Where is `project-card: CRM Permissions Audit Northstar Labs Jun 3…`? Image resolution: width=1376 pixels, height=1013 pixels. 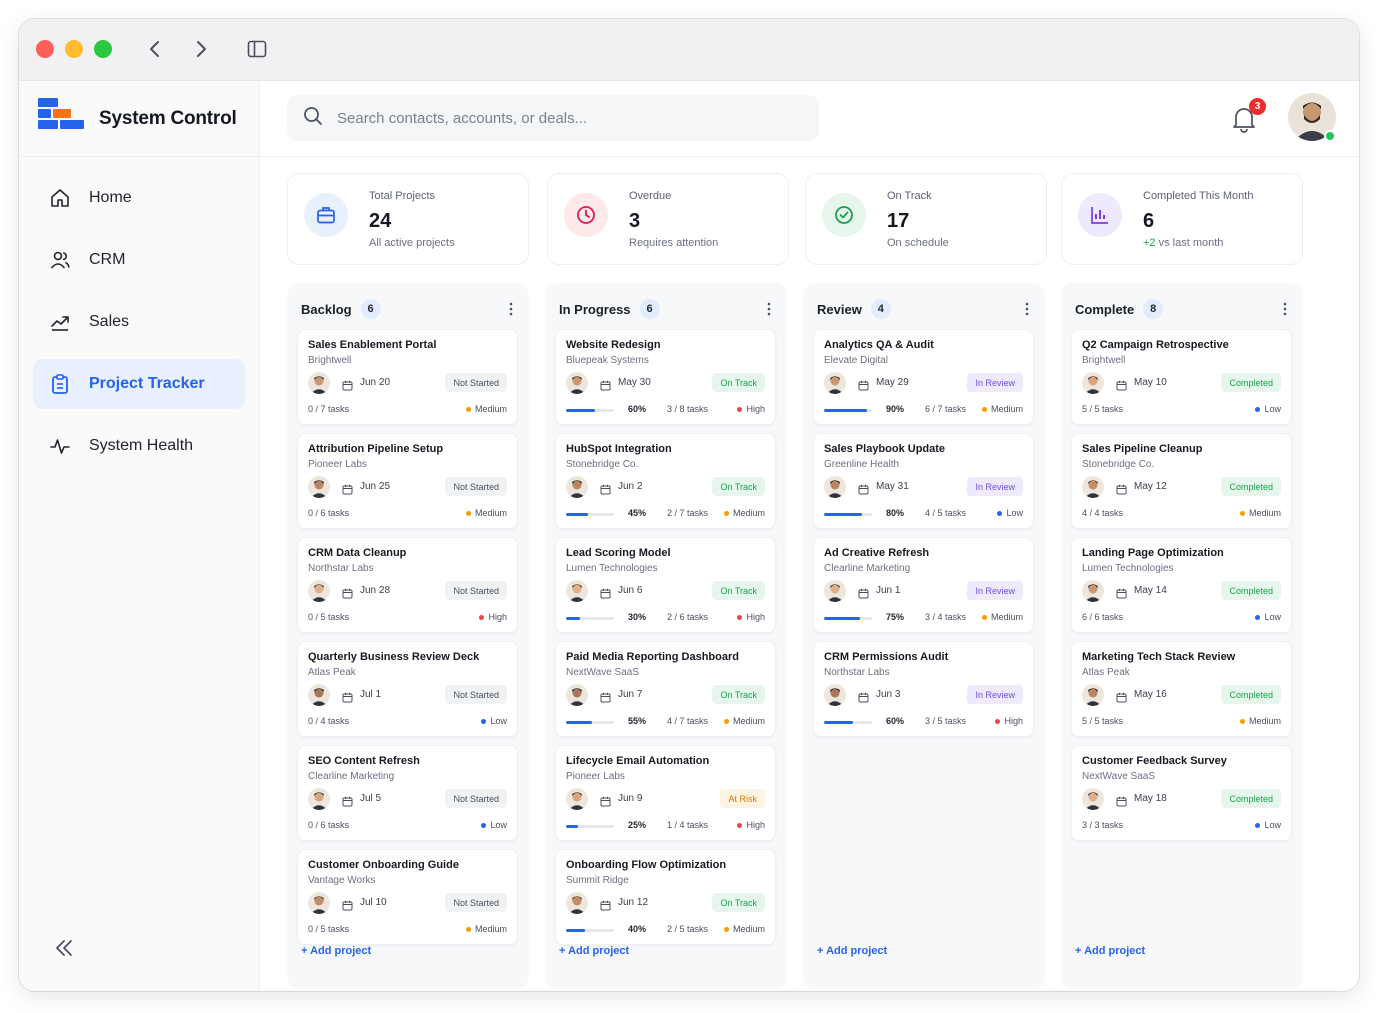 project-card: CRM Permissions Audit Northstar Labs Jun 3… is located at coordinates (923, 689).